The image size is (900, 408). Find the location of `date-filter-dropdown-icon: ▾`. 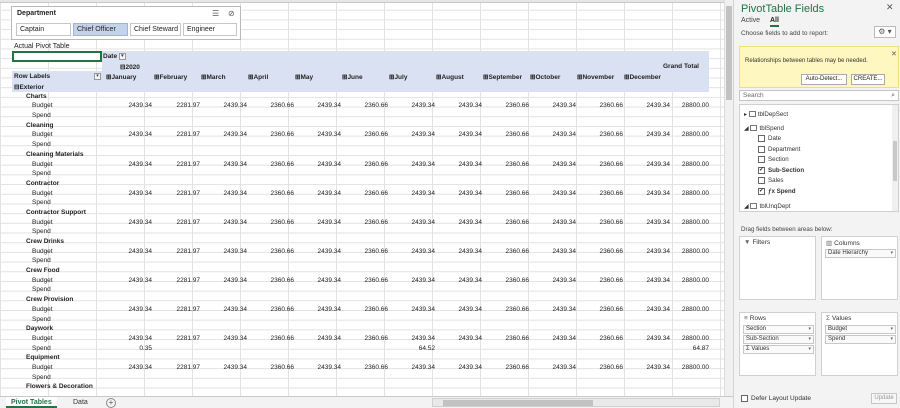

date-filter-dropdown-icon: ▾ is located at coordinates (122, 56).